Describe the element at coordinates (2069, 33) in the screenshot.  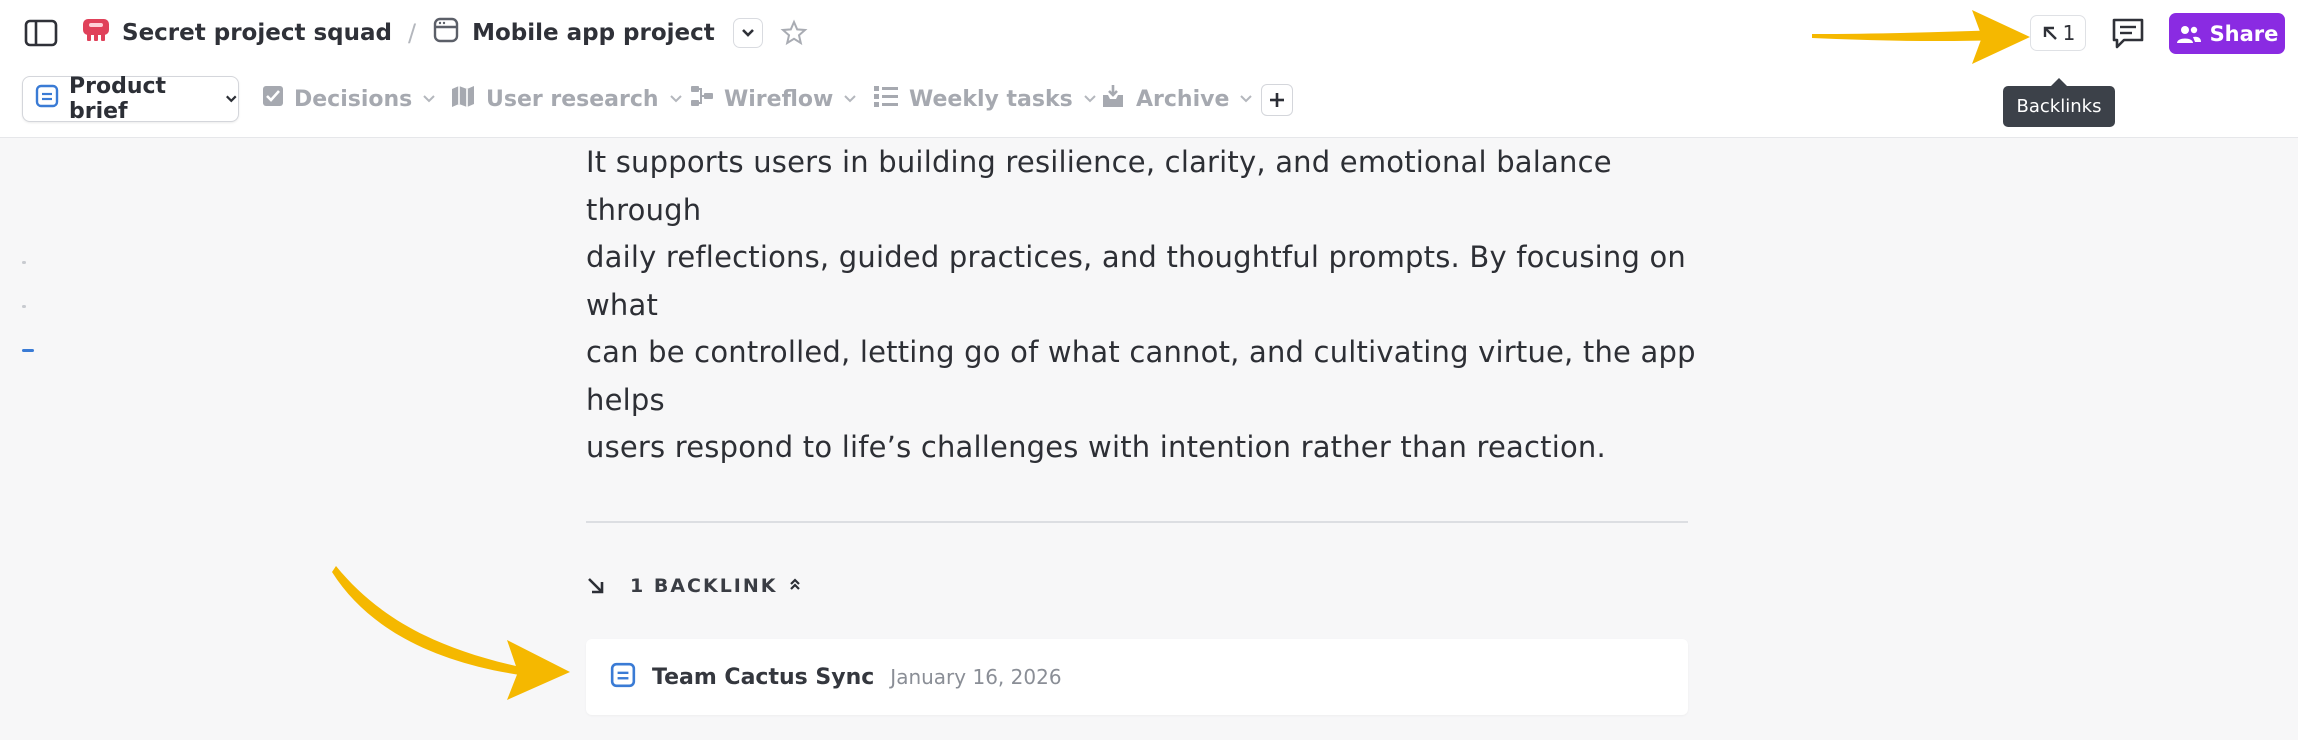
I see `backlinks-count: 1` at that location.